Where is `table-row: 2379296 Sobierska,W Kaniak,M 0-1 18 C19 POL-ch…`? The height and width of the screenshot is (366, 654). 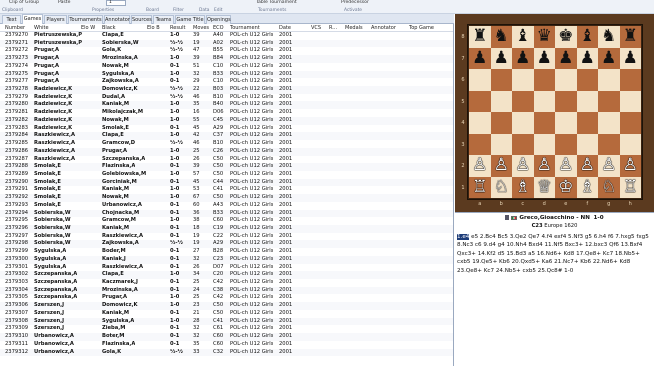 table-row: 2379296 Sobierska,W Kaniak,M 0-1 18 C19 POL-ch… is located at coordinates (226, 229).